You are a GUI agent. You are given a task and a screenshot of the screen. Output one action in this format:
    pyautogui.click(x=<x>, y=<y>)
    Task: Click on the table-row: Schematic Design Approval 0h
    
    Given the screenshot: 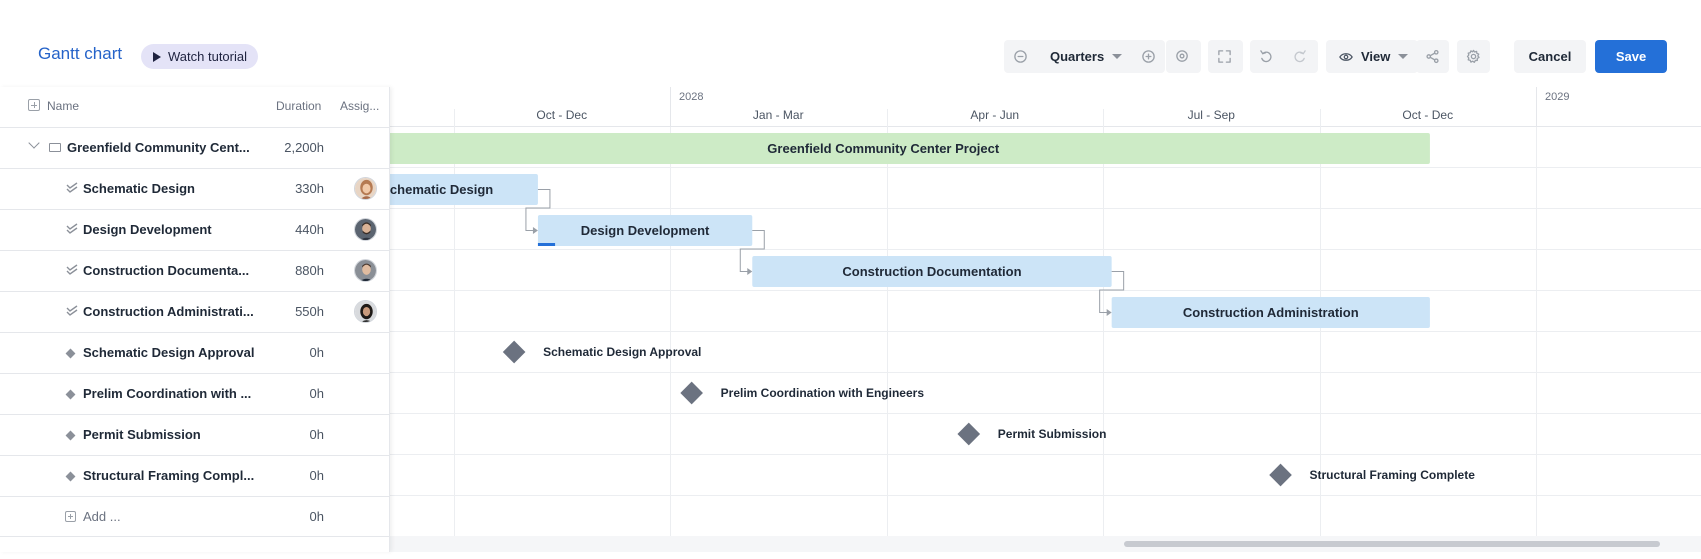 What is the action you would take?
    pyautogui.click(x=195, y=352)
    